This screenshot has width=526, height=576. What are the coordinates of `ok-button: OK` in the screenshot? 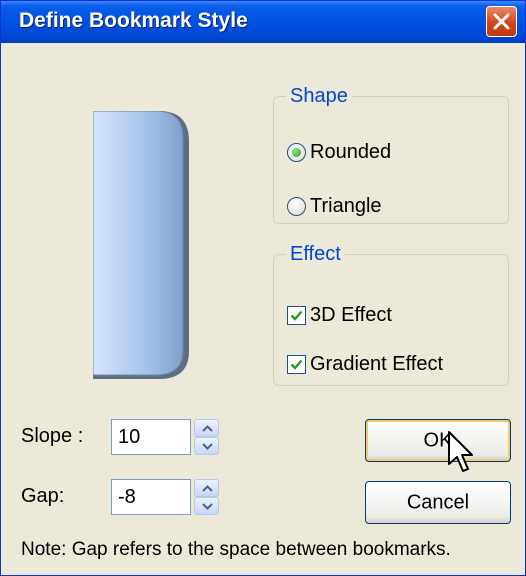 It's located at (438, 440).